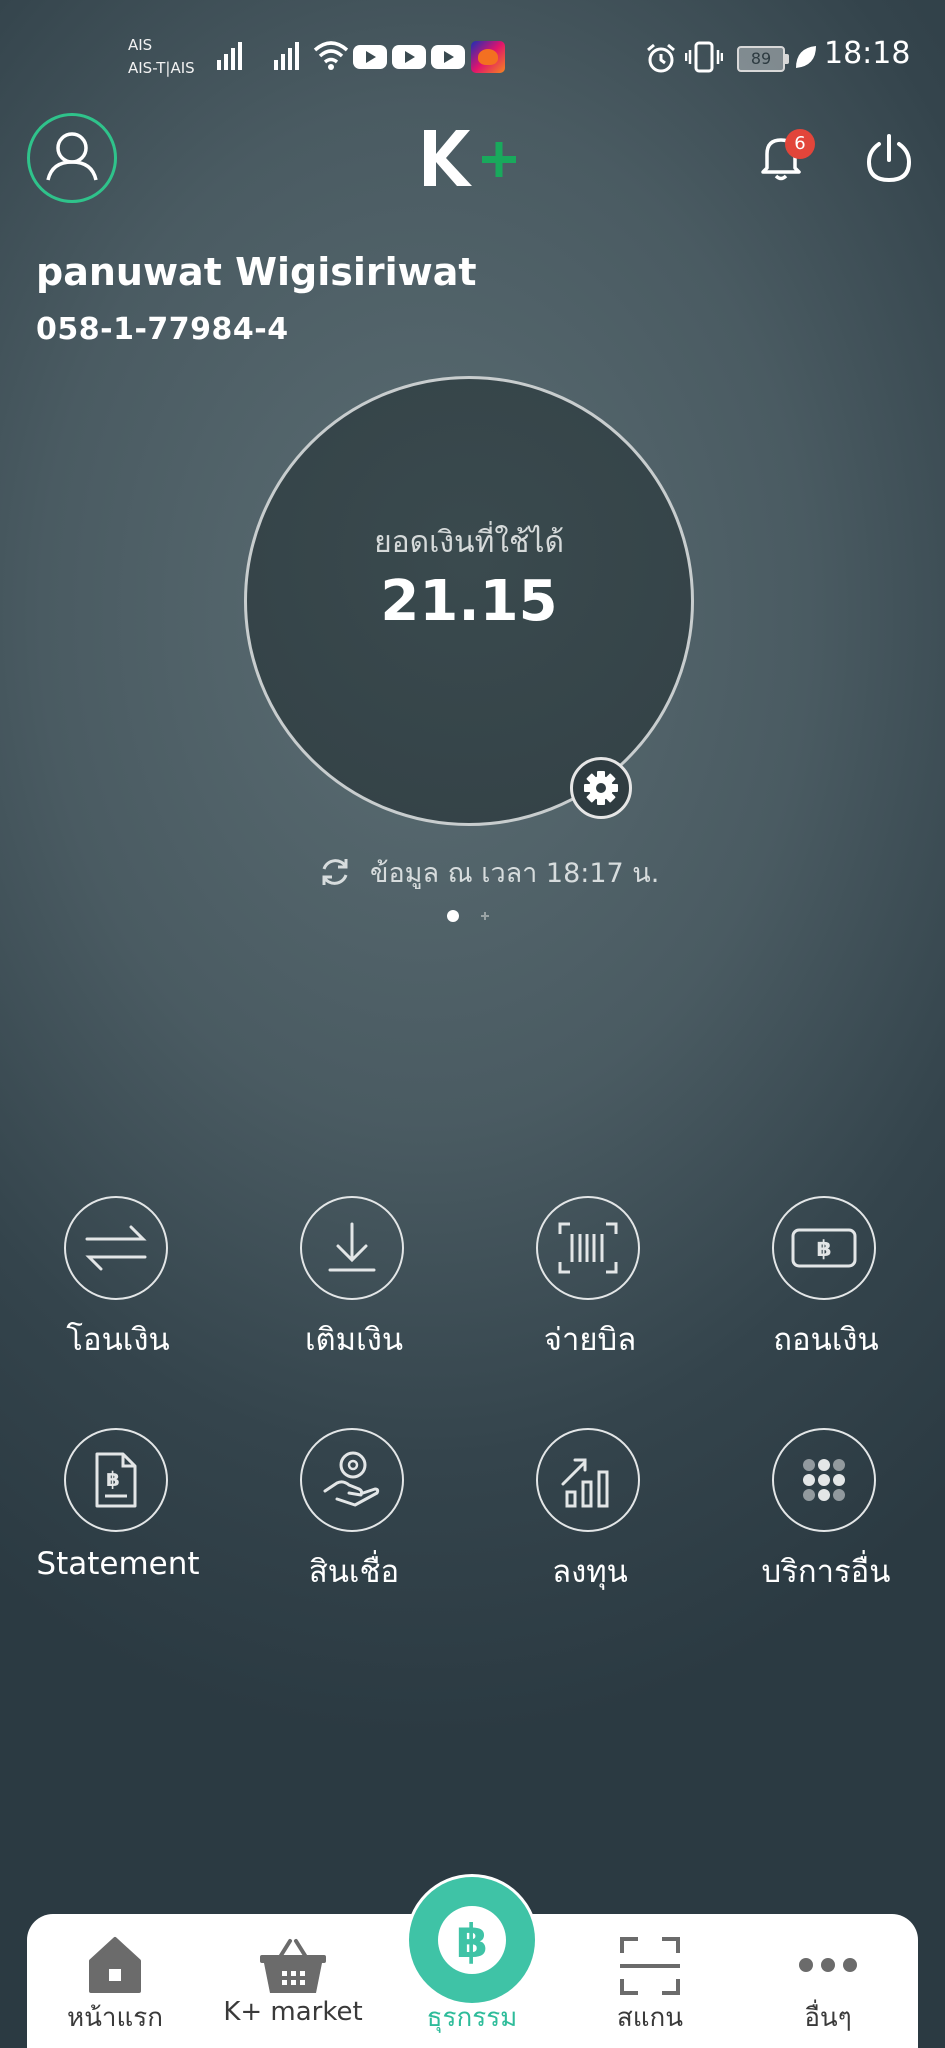 The height and width of the screenshot is (2048, 945). Describe the element at coordinates (588, 1248) in the screenshot. I see `barcode-icon` at that location.